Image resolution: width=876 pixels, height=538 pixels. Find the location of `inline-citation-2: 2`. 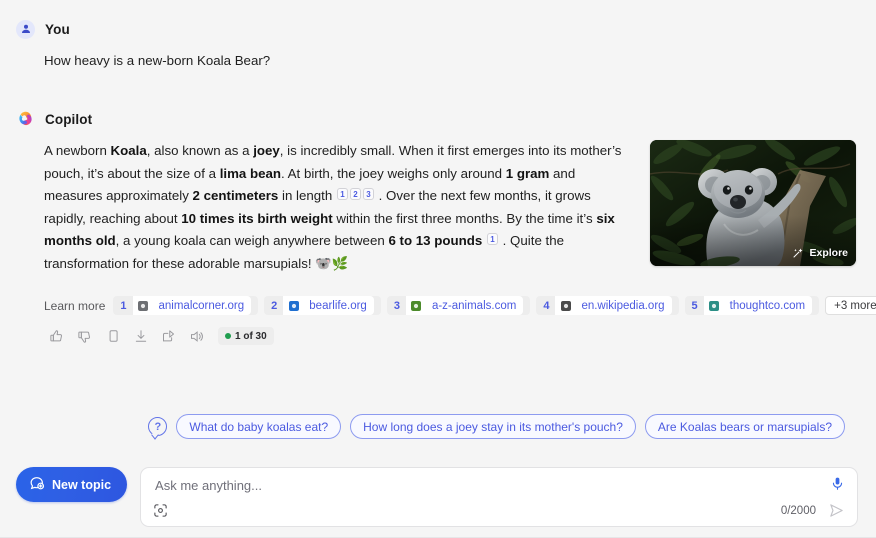

inline-citation-2: 2 is located at coordinates (355, 194).